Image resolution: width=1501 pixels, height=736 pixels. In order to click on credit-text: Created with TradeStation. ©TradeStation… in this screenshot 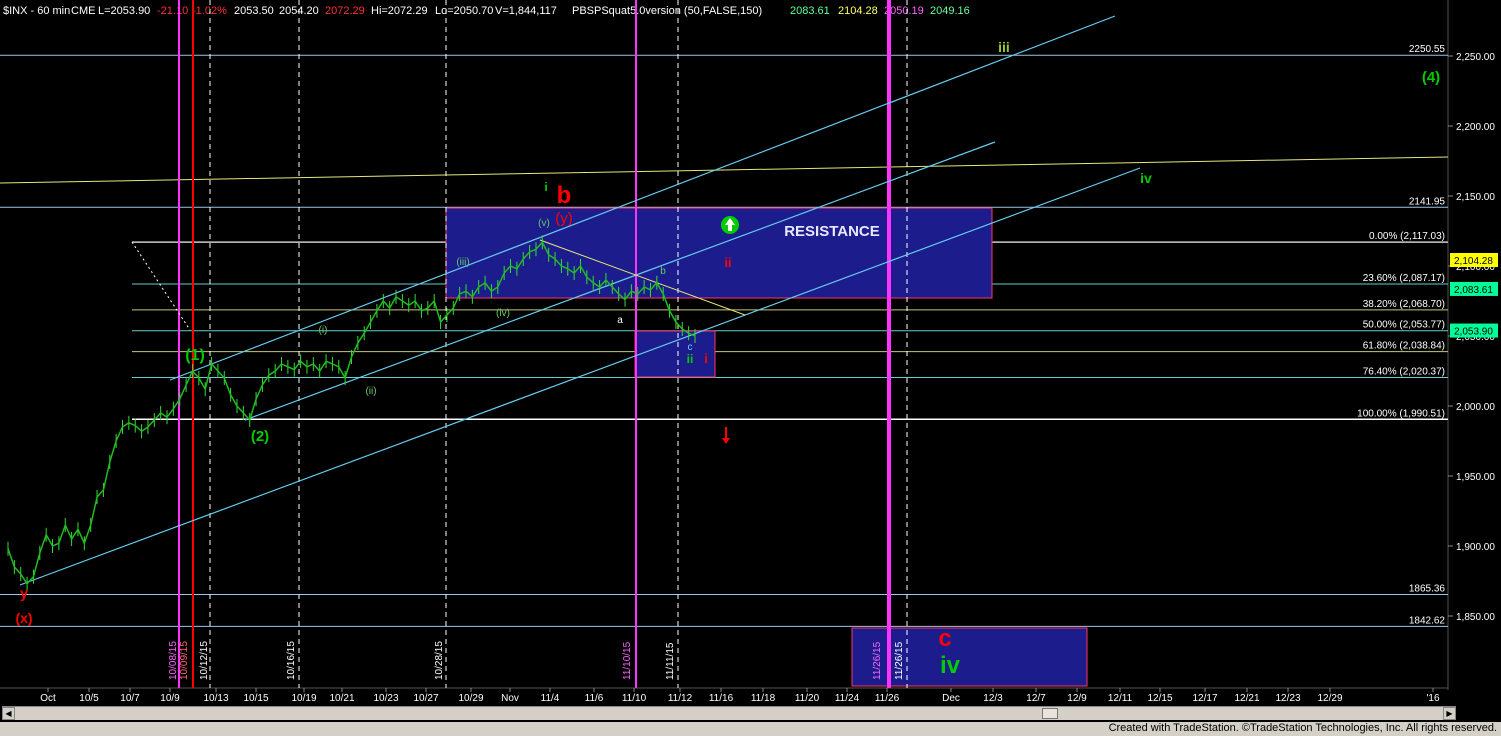, I will do `click(1302, 728)`.